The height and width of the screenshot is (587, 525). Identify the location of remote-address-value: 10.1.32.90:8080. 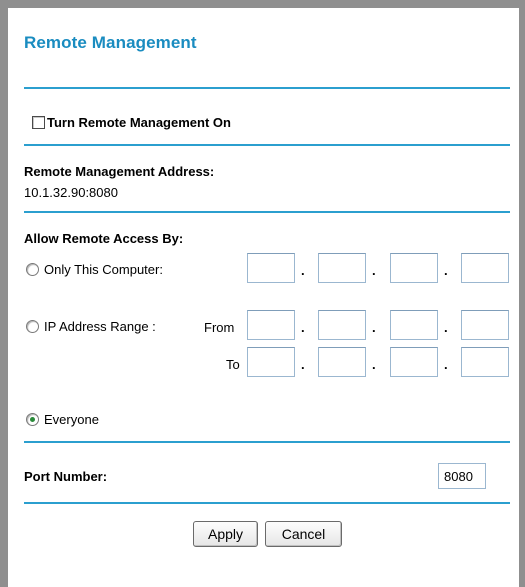
(71, 192).